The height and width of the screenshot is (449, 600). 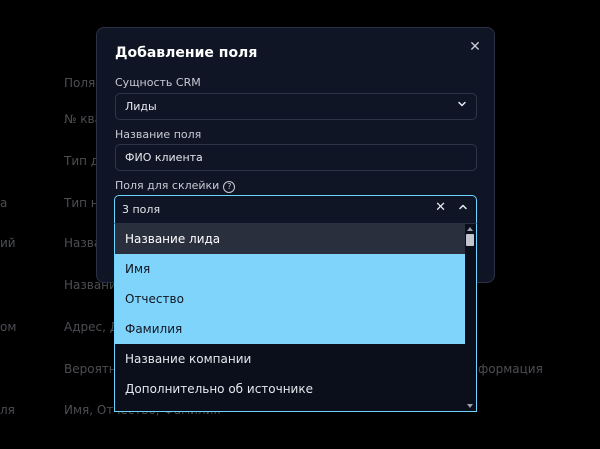 What do you see at coordinates (167, 185) in the screenshot?
I see `merge-fields-label-text: Поля для склейки` at bounding box center [167, 185].